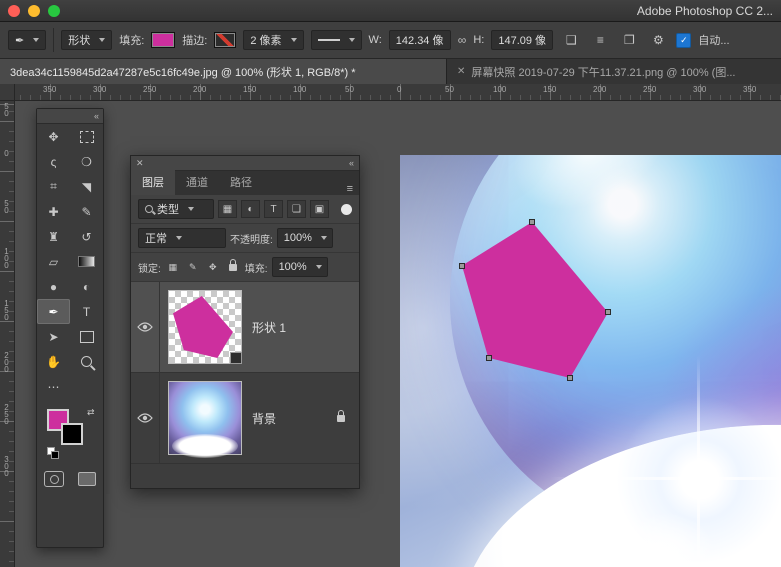 The height and width of the screenshot is (567, 781). What do you see at coordinates (53, 311) in the screenshot?
I see `pen-tool: ✒` at bounding box center [53, 311].